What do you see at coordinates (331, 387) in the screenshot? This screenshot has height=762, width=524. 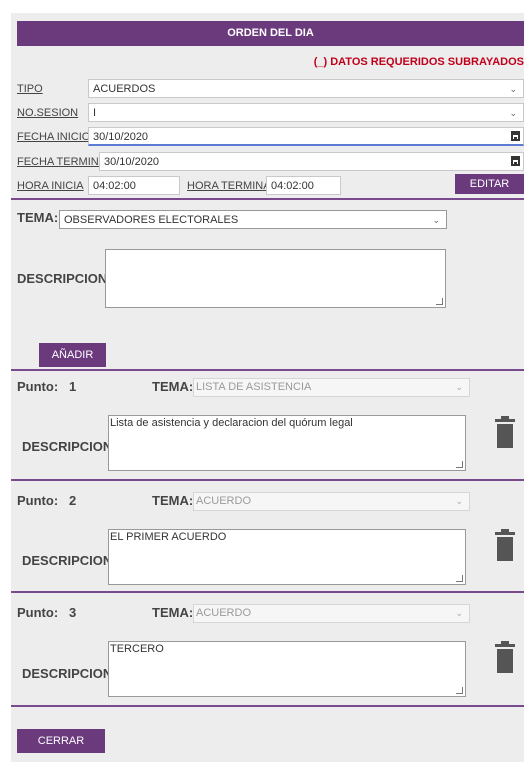 I see `punto-tema-select: LISTA DE ASISTENCIA ⌄` at bounding box center [331, 387].